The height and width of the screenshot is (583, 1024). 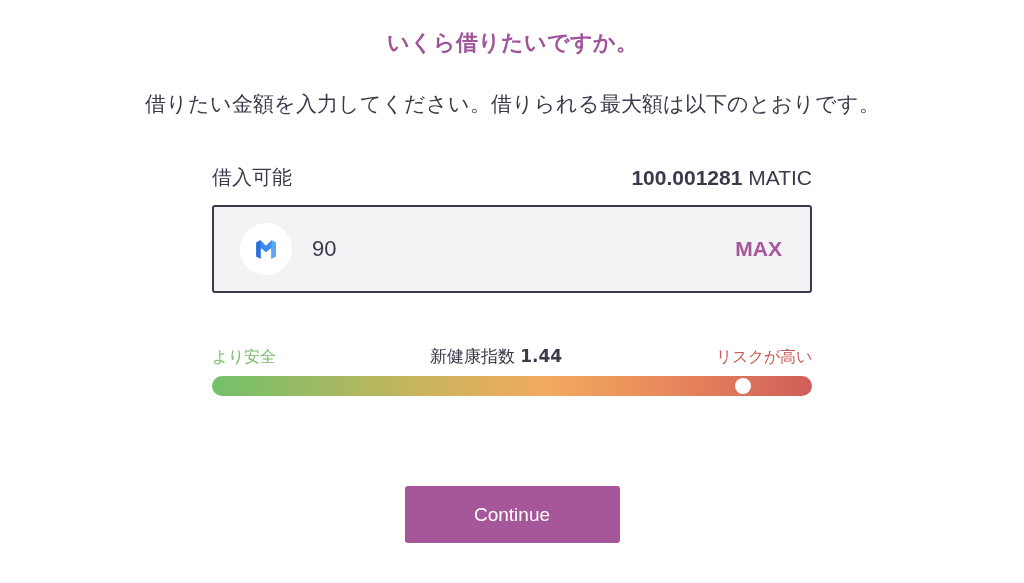 I want to click on health-factor-value: 1.44, so click(x=541, y=356).